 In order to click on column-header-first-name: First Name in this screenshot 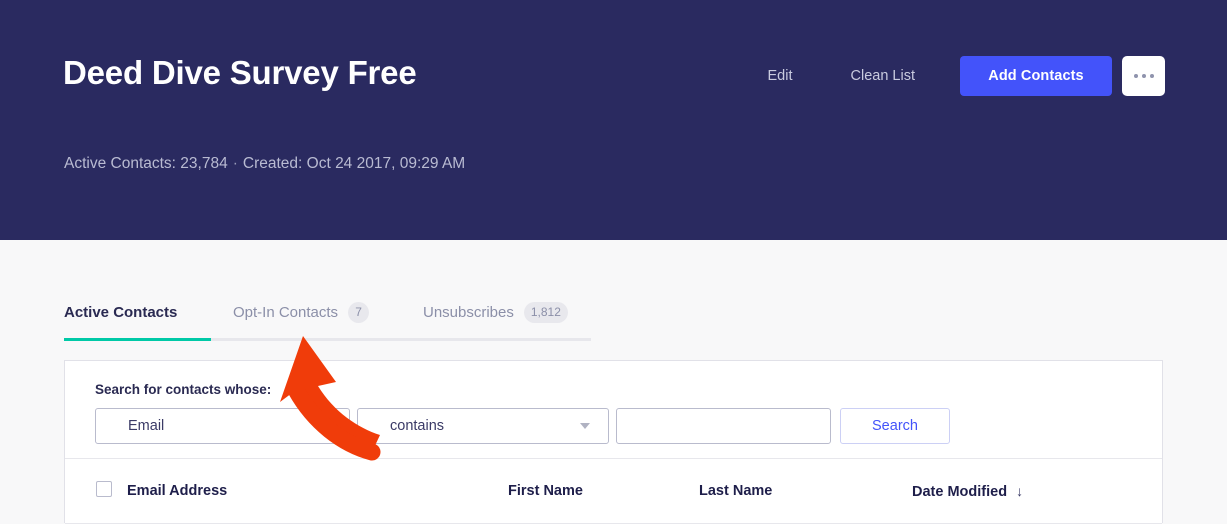, I will do `click(545, 491)`.